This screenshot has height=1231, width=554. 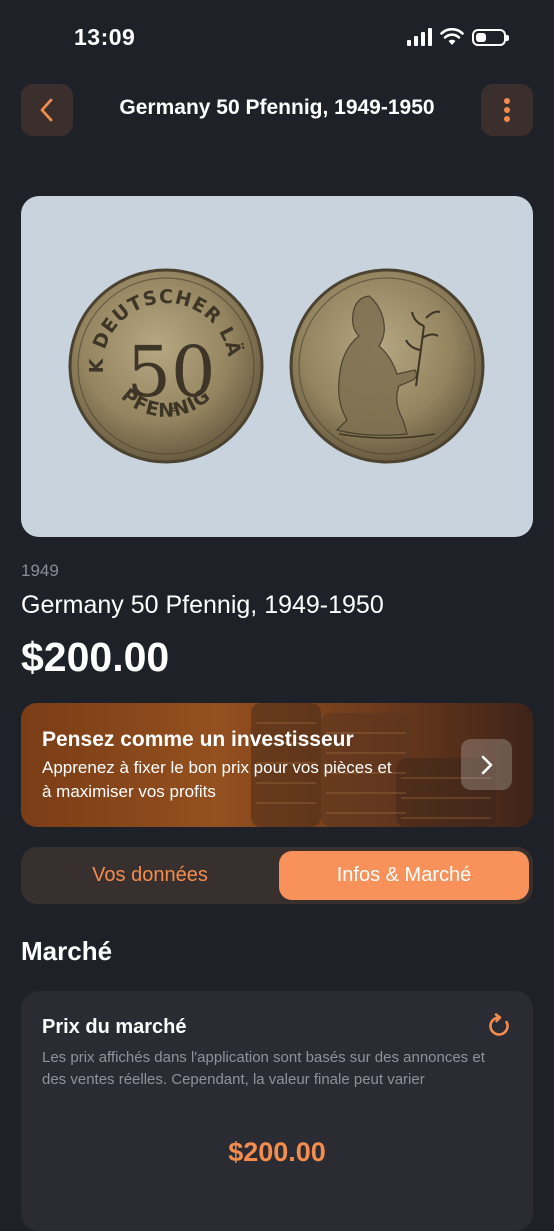 What do you see at coordinates (40, 570) in the screenshot?
I see `coin-year: 1949` at bounding box center [40, 570].